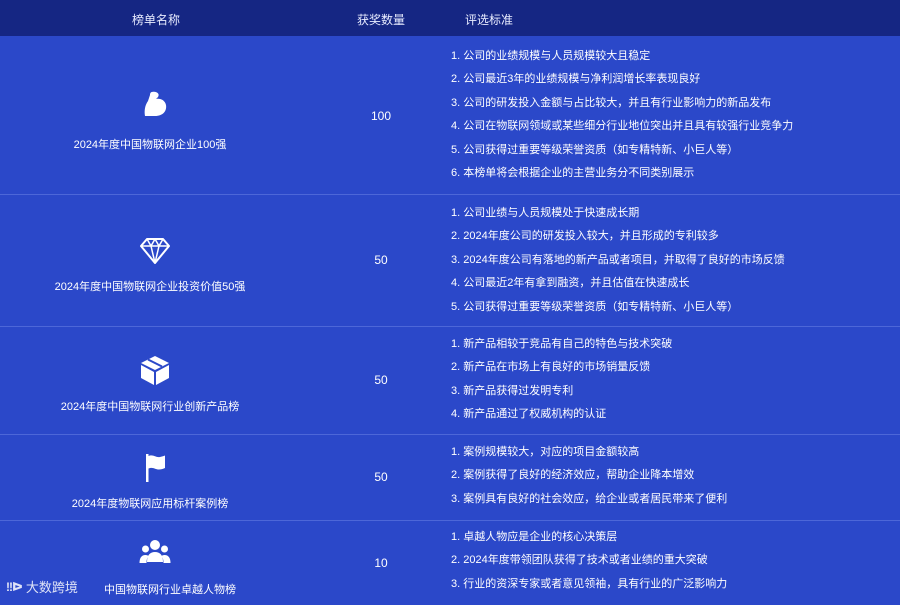  Describe the element at coordinates (489, 20) in the screenshot. I see `header-criteria: 评选标准` at that location.